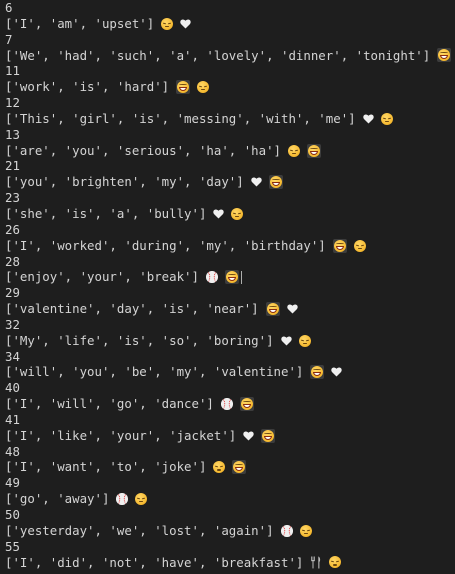 This screenshot has width=455, height=574. What do you see at coordinates (230, 452) in the screenshot?
I see `output-line-index: 48` at bounding box center [230, 452].